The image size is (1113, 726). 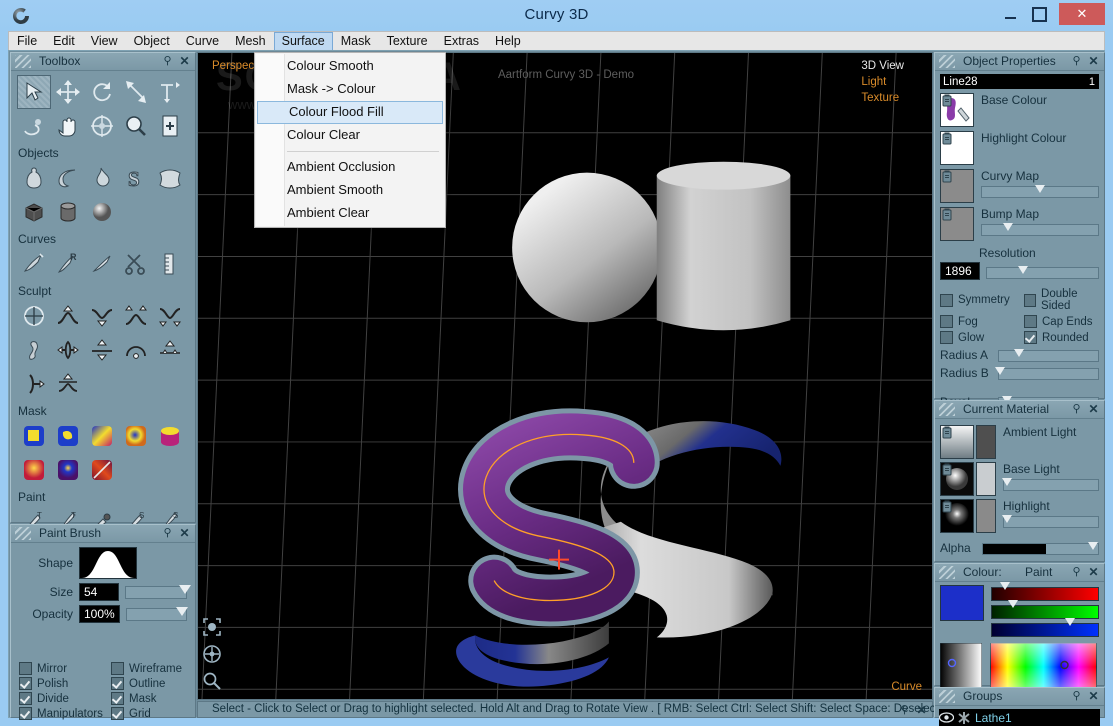 What do you see at coordinates (102, 264) in the screenshot?
I see `edit-curve-icon` at bounding box center [102, 264].